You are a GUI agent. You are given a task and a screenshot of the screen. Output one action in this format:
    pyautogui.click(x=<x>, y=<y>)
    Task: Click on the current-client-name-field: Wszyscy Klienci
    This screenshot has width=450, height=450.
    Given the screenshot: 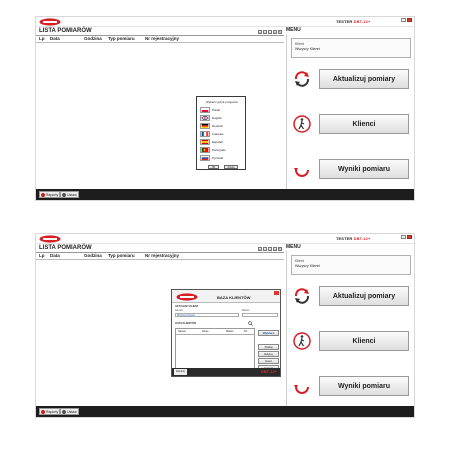 What is the action you would take?
    pyautogui.click(x=207, y=315)
    